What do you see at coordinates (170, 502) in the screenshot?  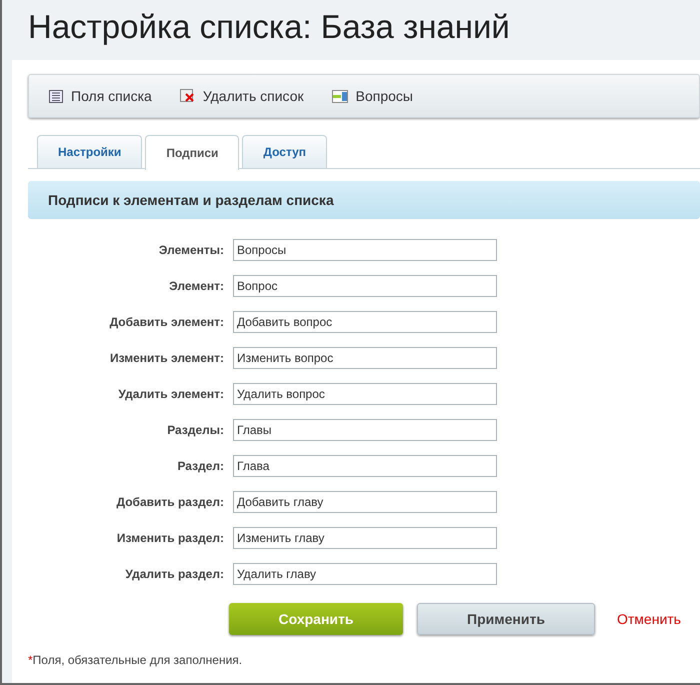 I see `field-label: Добавить раздел:` at bounding box center [170, 502].